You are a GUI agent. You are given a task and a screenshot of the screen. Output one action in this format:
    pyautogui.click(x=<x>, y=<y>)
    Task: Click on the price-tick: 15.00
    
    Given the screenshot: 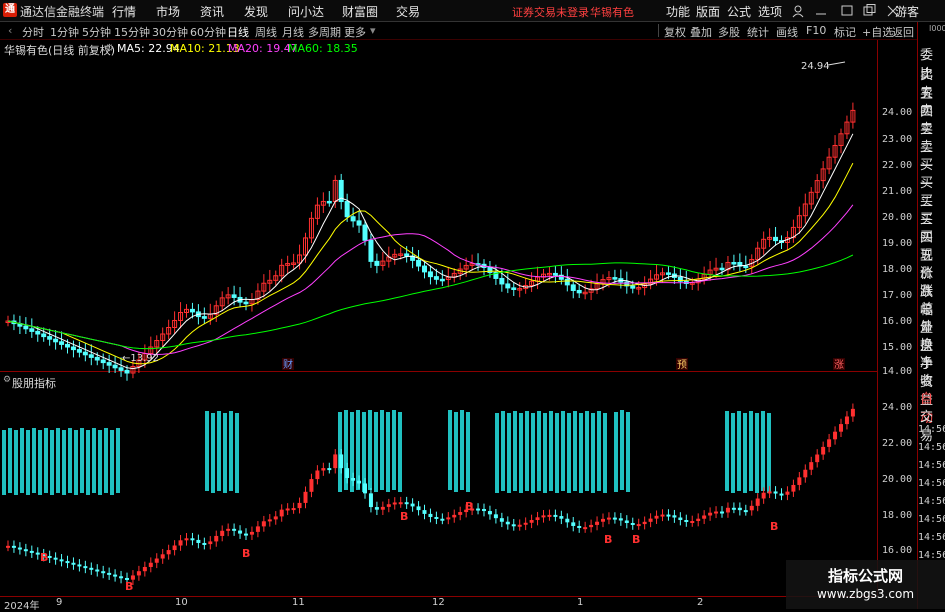 What is the action you would take?
    pyautogui.click(x=897, y=347)
    